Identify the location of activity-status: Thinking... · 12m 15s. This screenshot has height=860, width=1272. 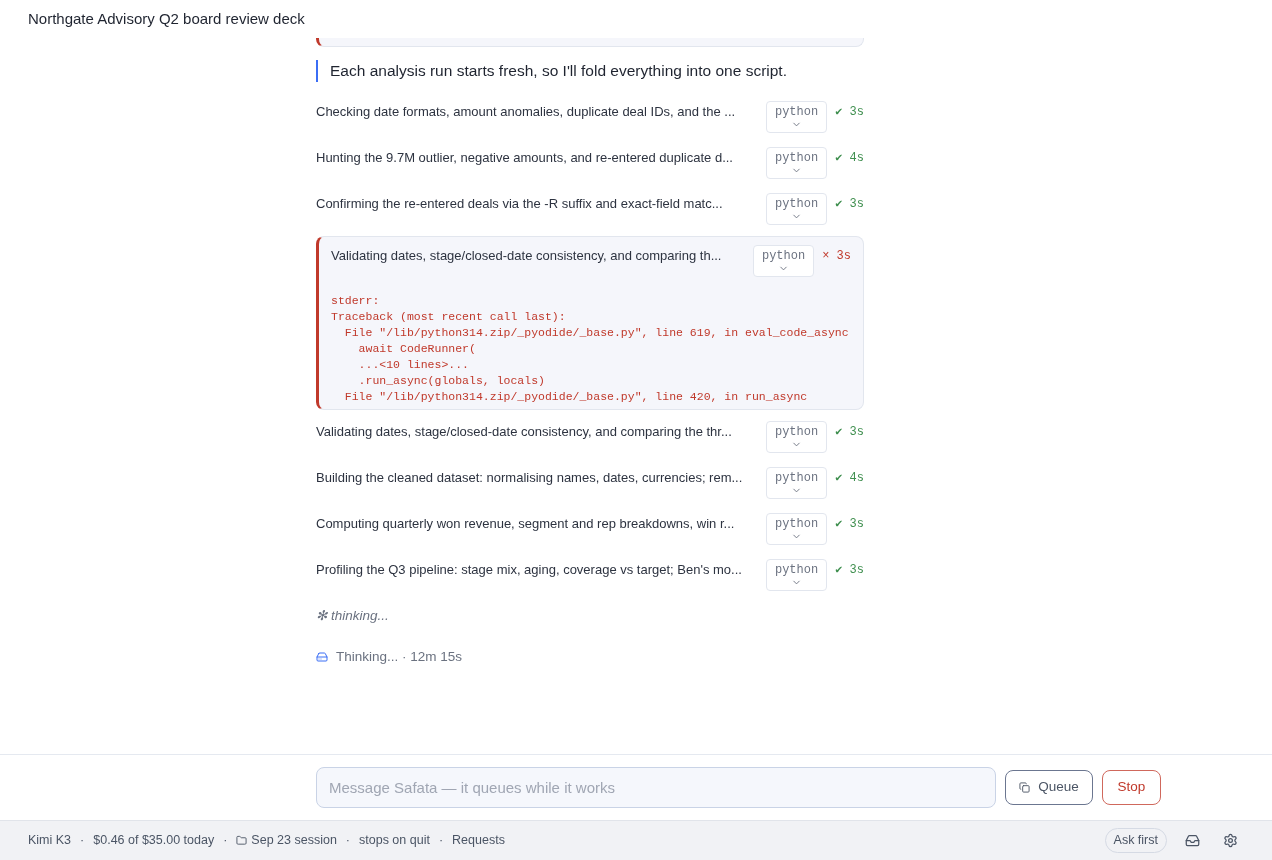
(399, 656).